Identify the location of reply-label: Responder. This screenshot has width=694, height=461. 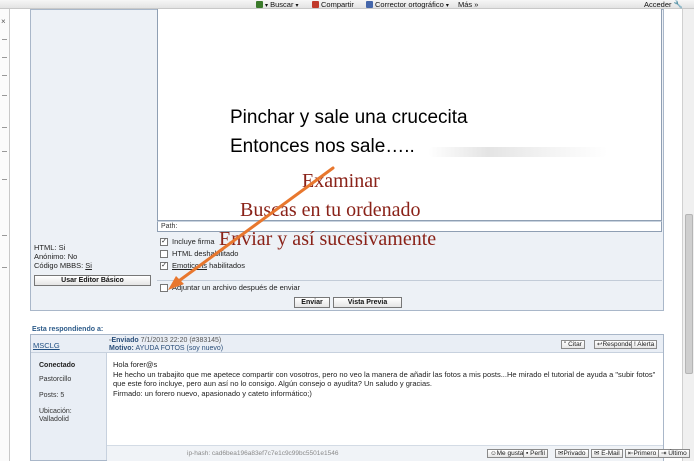
(618, 344).